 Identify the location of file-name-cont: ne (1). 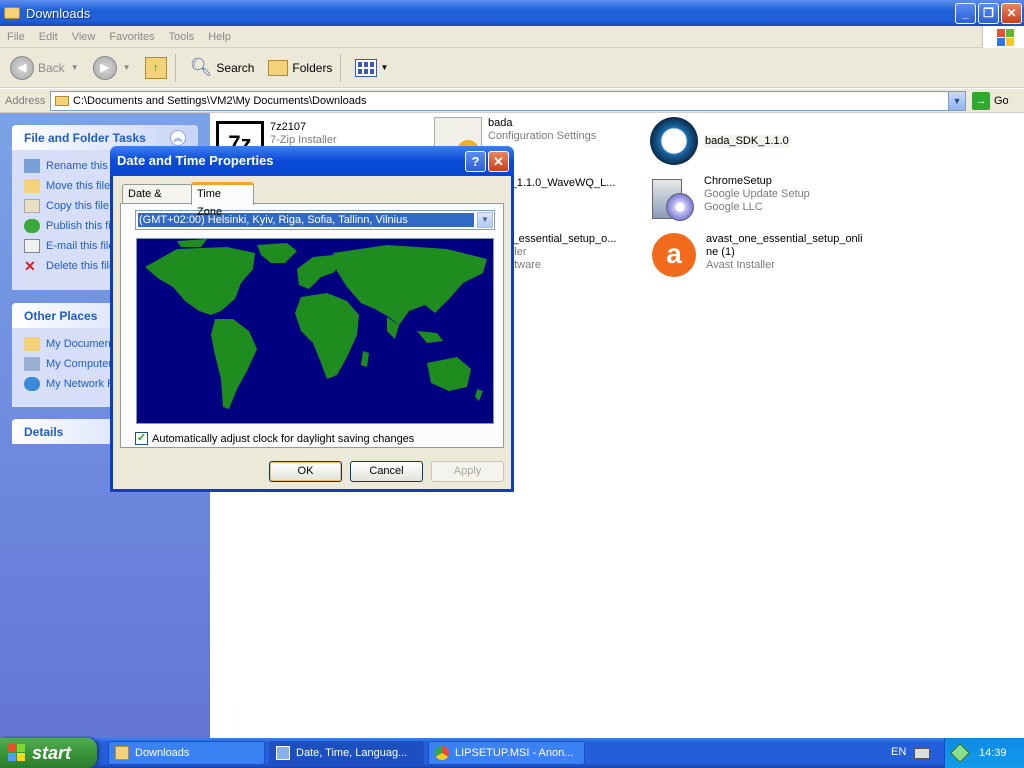
(720, 252).